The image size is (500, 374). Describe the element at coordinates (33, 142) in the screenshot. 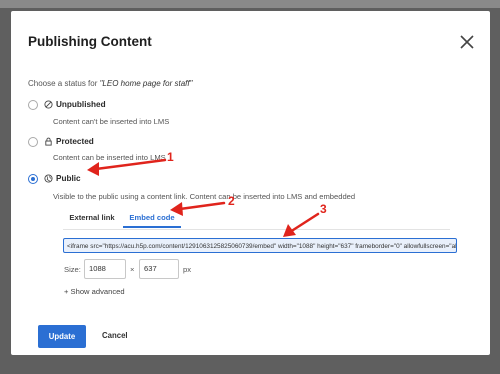

I see `radio-protected` at that location.